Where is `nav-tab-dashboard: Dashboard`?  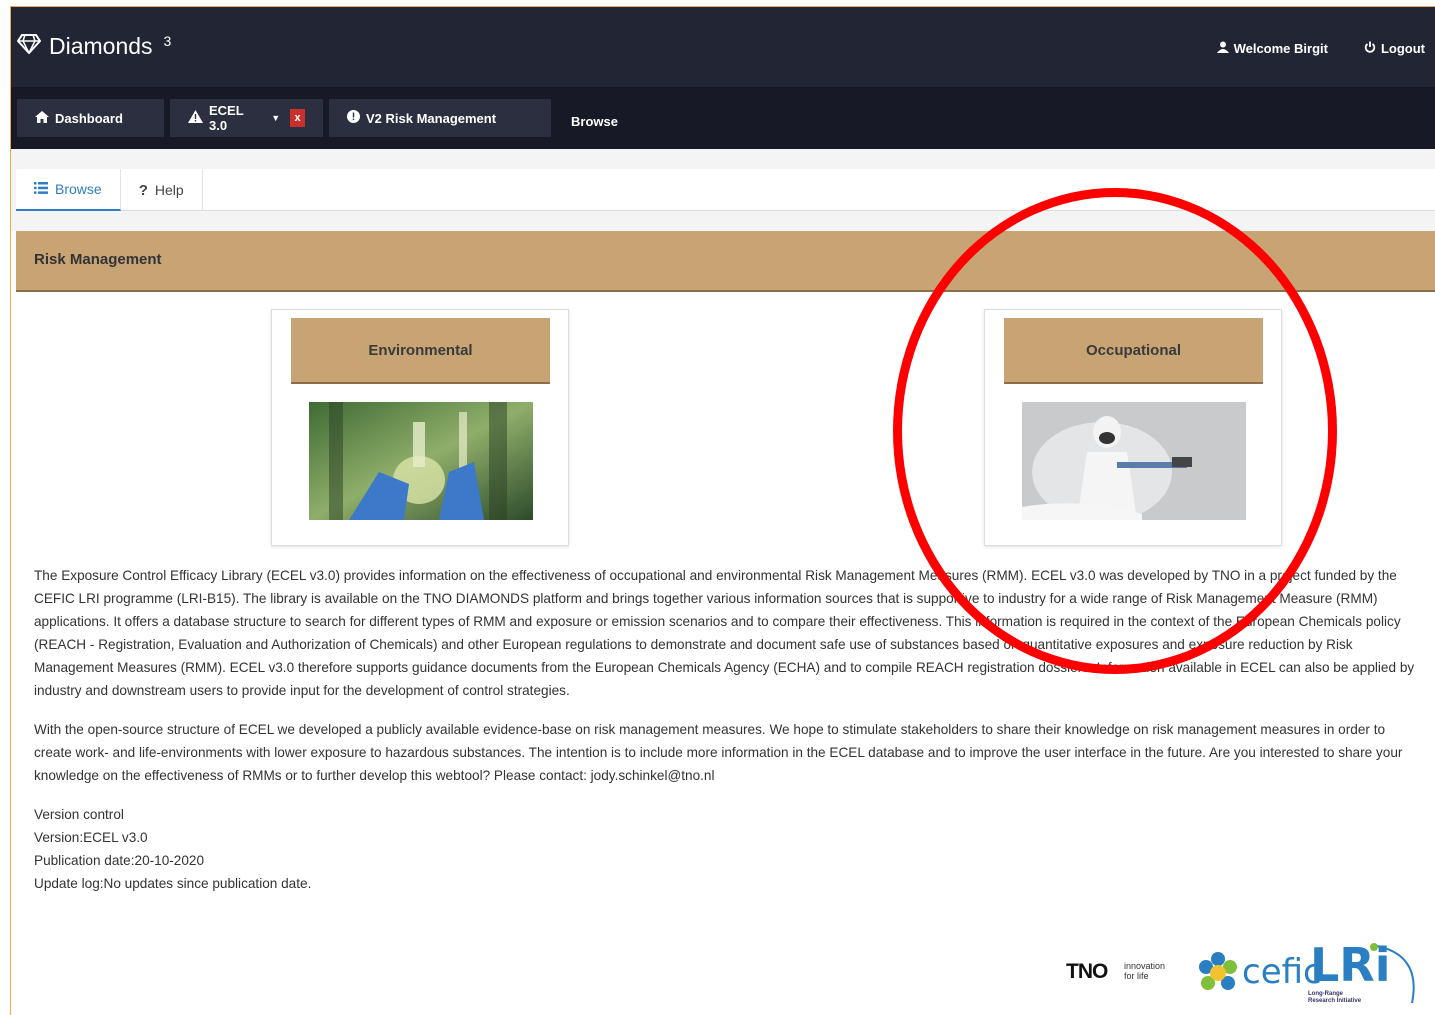
nav-tab-dashboard: Dashboard is located at coordinates (90, 118).